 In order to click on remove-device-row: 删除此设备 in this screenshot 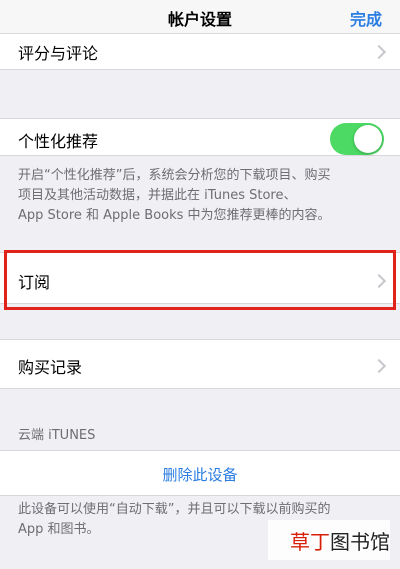, I will do `click(200, 473)`.